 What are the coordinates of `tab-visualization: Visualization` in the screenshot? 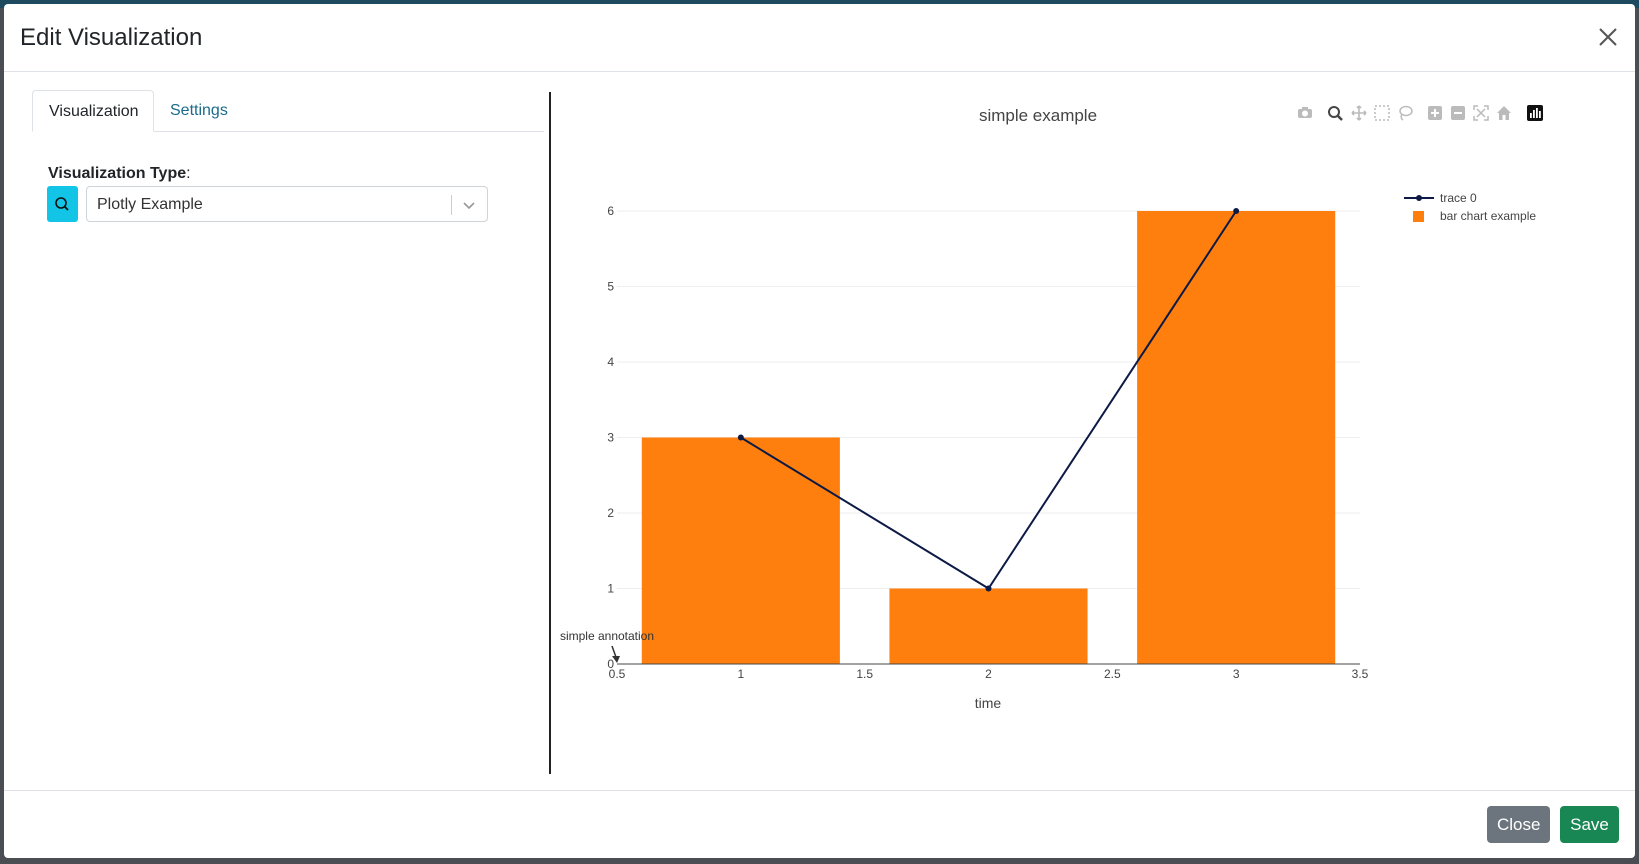 It's located at (93, 111).